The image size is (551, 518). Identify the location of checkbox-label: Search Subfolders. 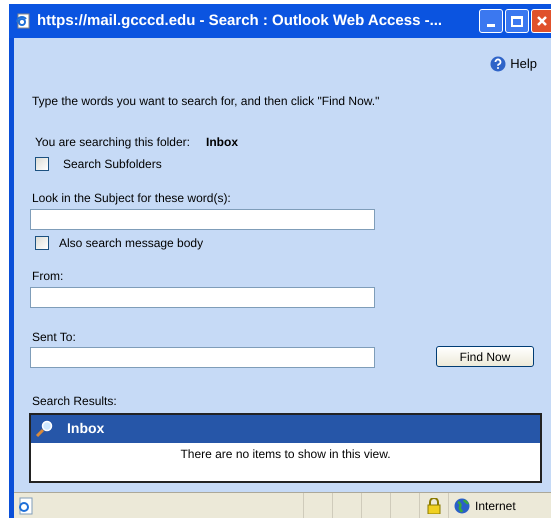
(112, 164).